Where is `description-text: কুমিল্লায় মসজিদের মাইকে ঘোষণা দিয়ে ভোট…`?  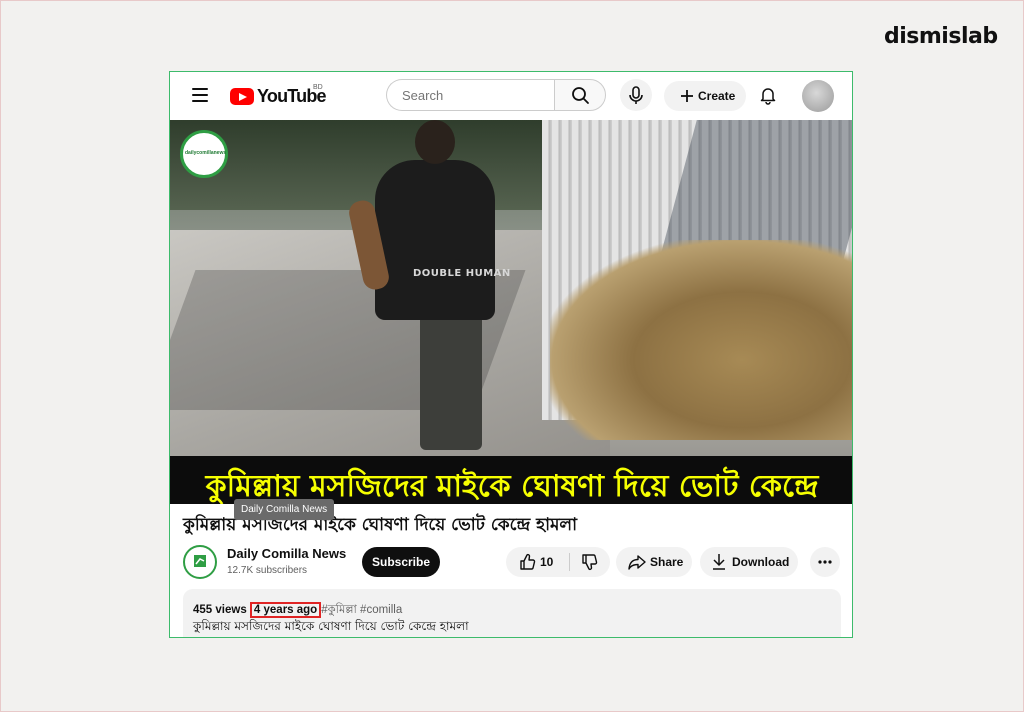 description-text: কুমিল্লায় মসজিদের মাইকে ঘোষণা দিয়ে ভোট… is located at coordinates (331, 626).